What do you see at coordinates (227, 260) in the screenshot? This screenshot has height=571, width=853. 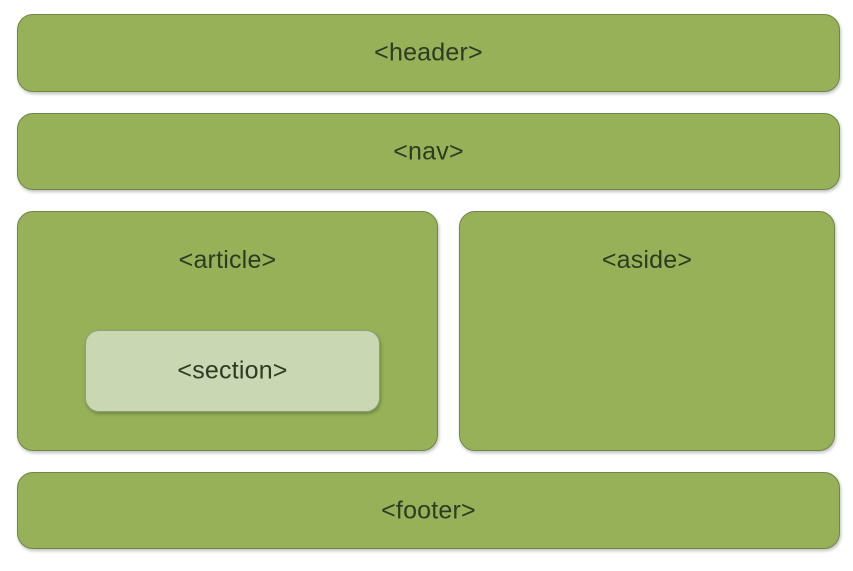 I see `article-label: <article>` at bounding box center [227, 260].